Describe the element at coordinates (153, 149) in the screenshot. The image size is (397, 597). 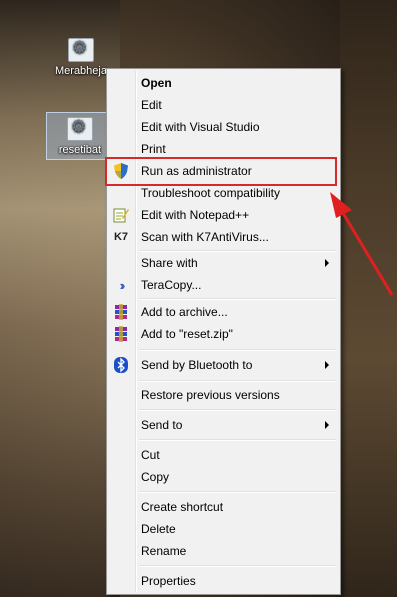
I see `menu-item-label: Print` at that location.